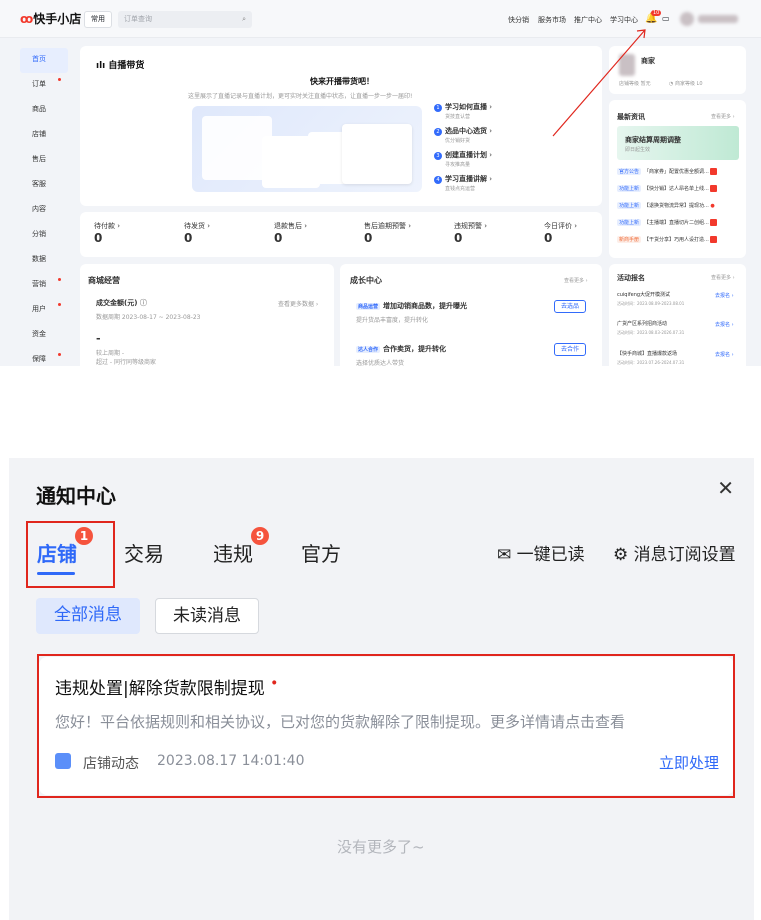  Describe the element at coordinates (321, 552) in the screenshot. I see `tab-official: 官方` at that location.